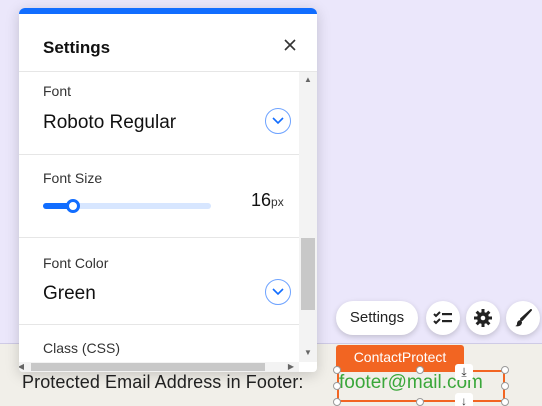 The height and width of the screenshot is (406, 542). Describe the element at coordinates (308, 217) in the screenshot. I see `vertical-scrollbar: ▲ ▼` at that location.